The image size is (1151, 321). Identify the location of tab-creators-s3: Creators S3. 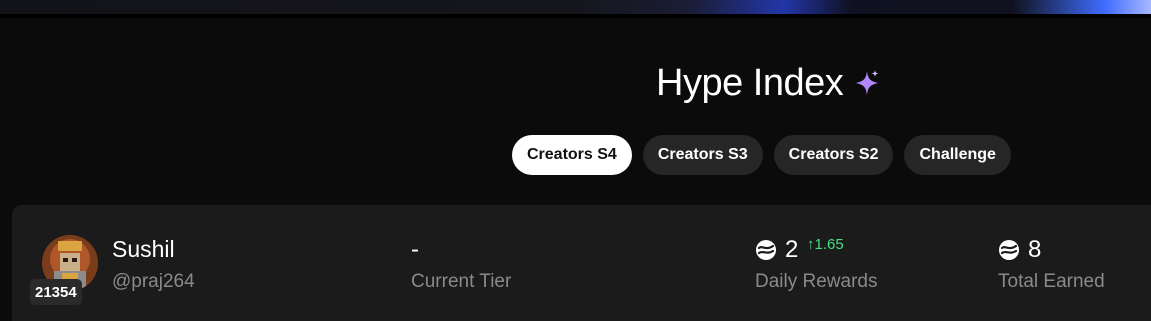
(702, 155).